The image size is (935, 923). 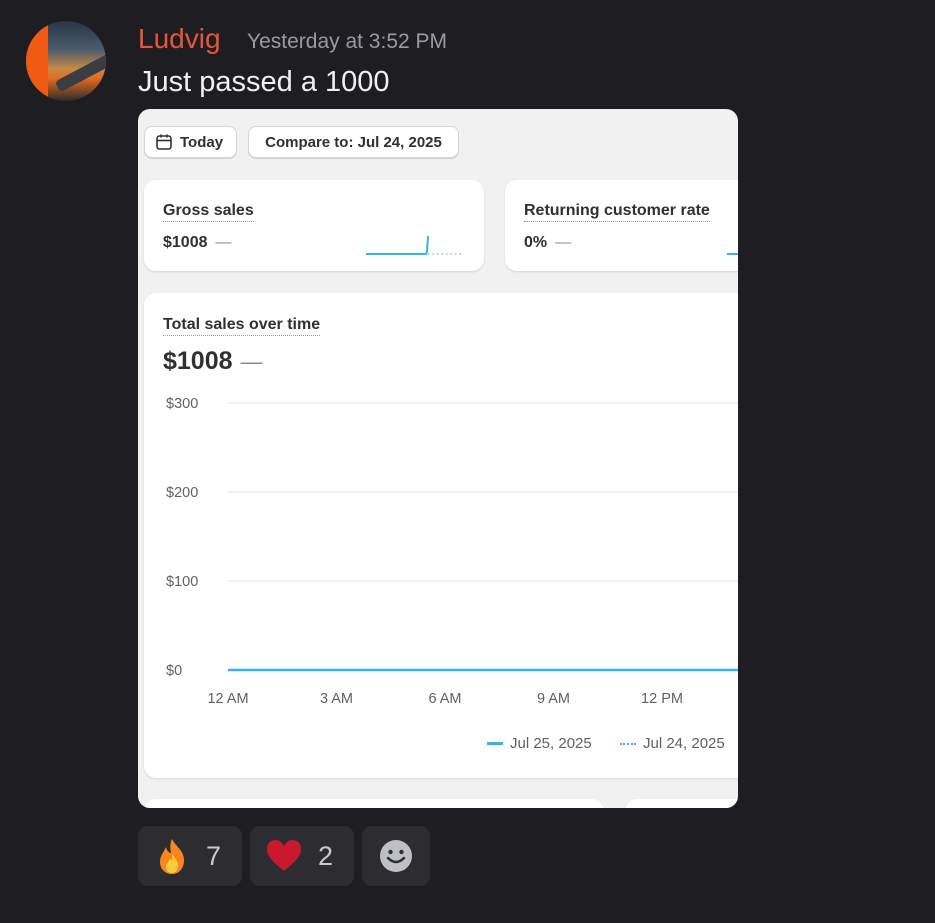 What do you see at coordinates (182, 582) in the screenshot?
I see `y-tick-label: $100` at bounding box center [182, 582].